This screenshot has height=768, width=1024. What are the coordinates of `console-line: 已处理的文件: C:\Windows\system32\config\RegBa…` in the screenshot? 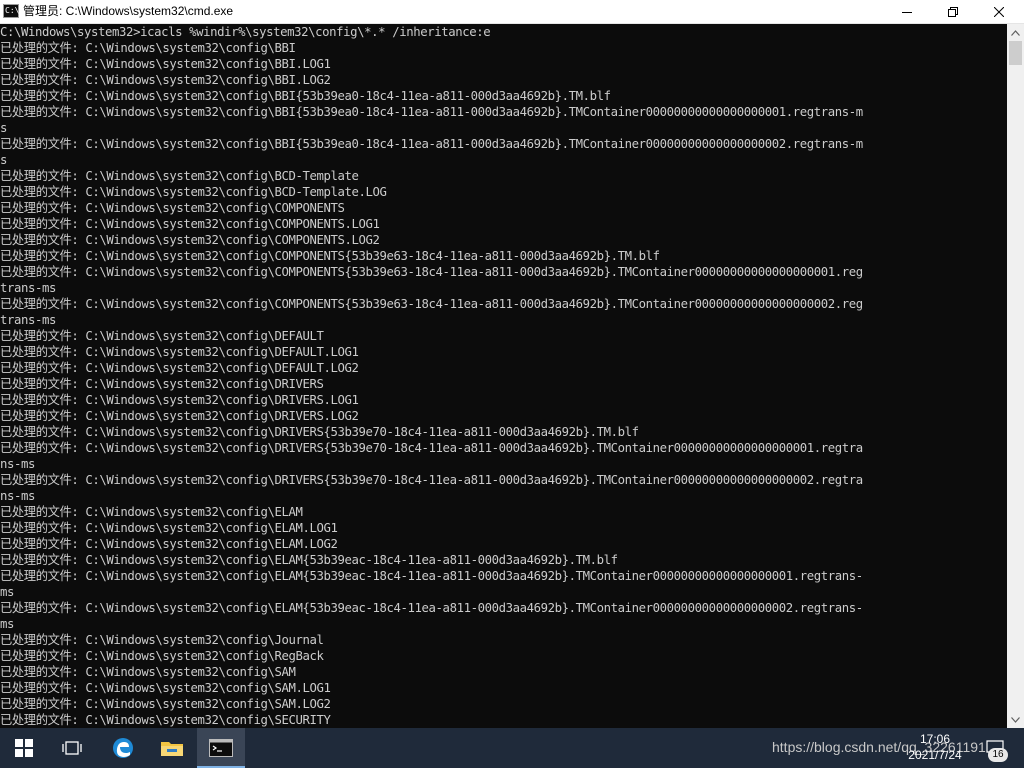 It's located at (162, 656).